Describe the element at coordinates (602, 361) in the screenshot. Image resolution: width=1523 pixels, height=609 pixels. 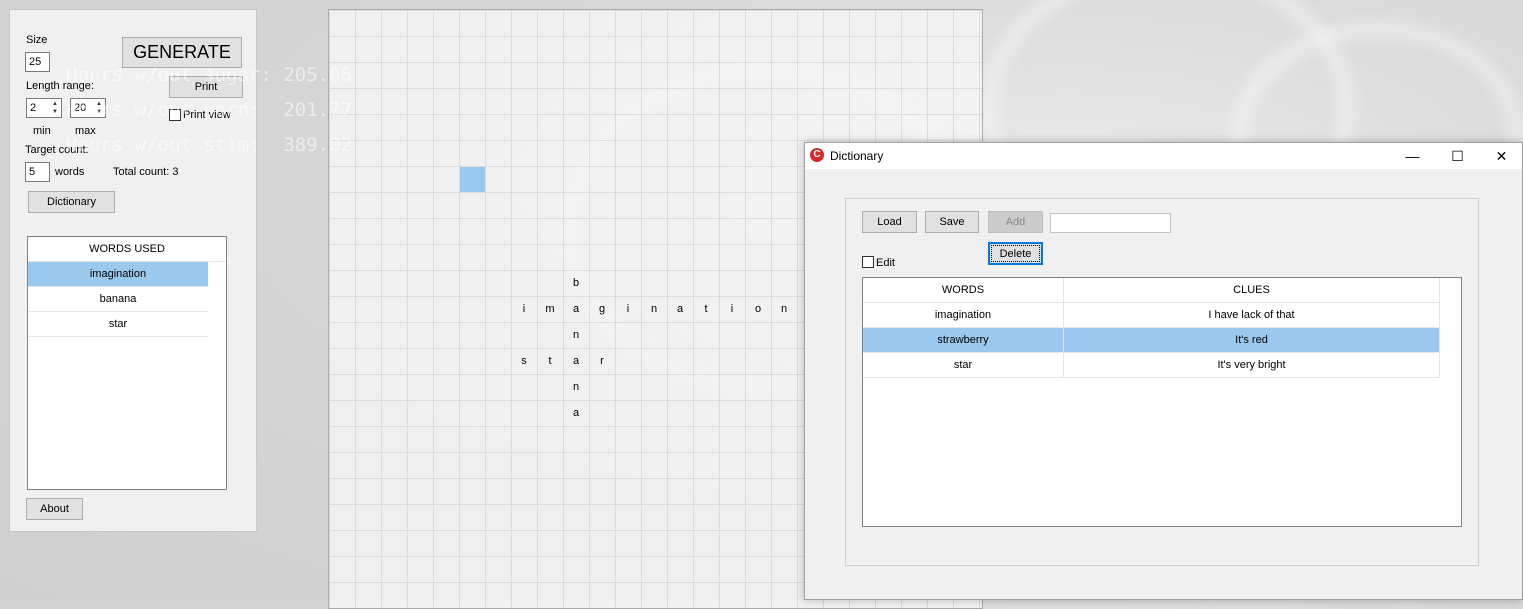
I see `grid-letter: r` at that location.